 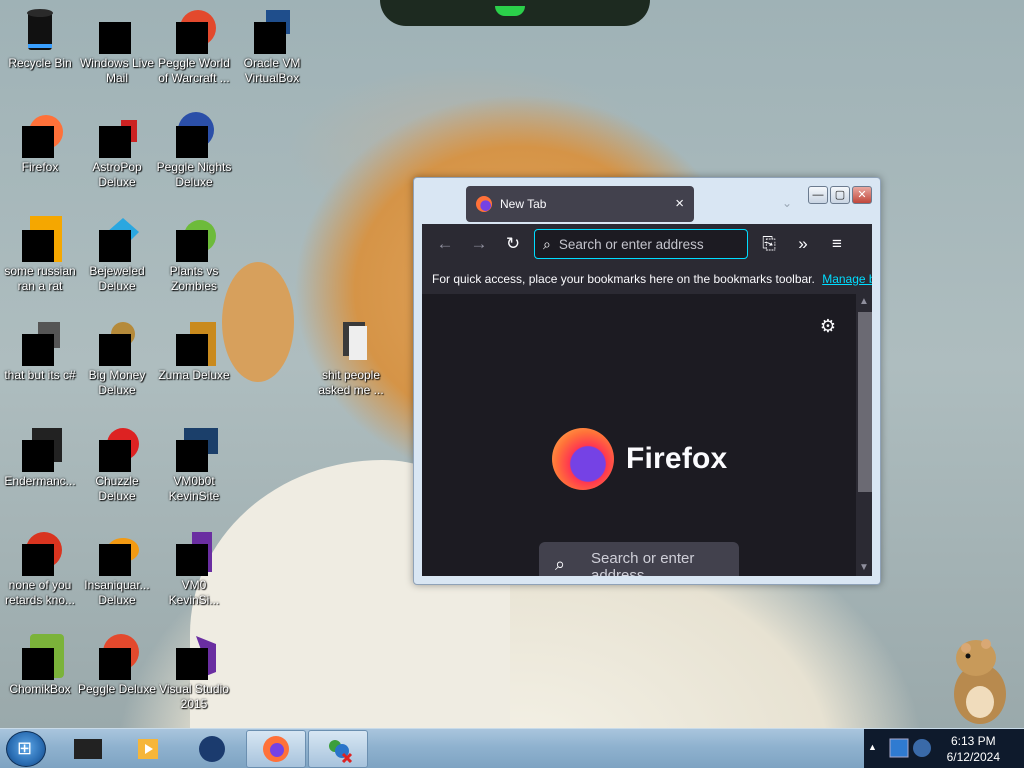 What do you see at coordinates (512, 748) in the screenshot?
I see `taskbar: ▲ 6:13 PM 6/12/2024` at bounding box center [512, 748].